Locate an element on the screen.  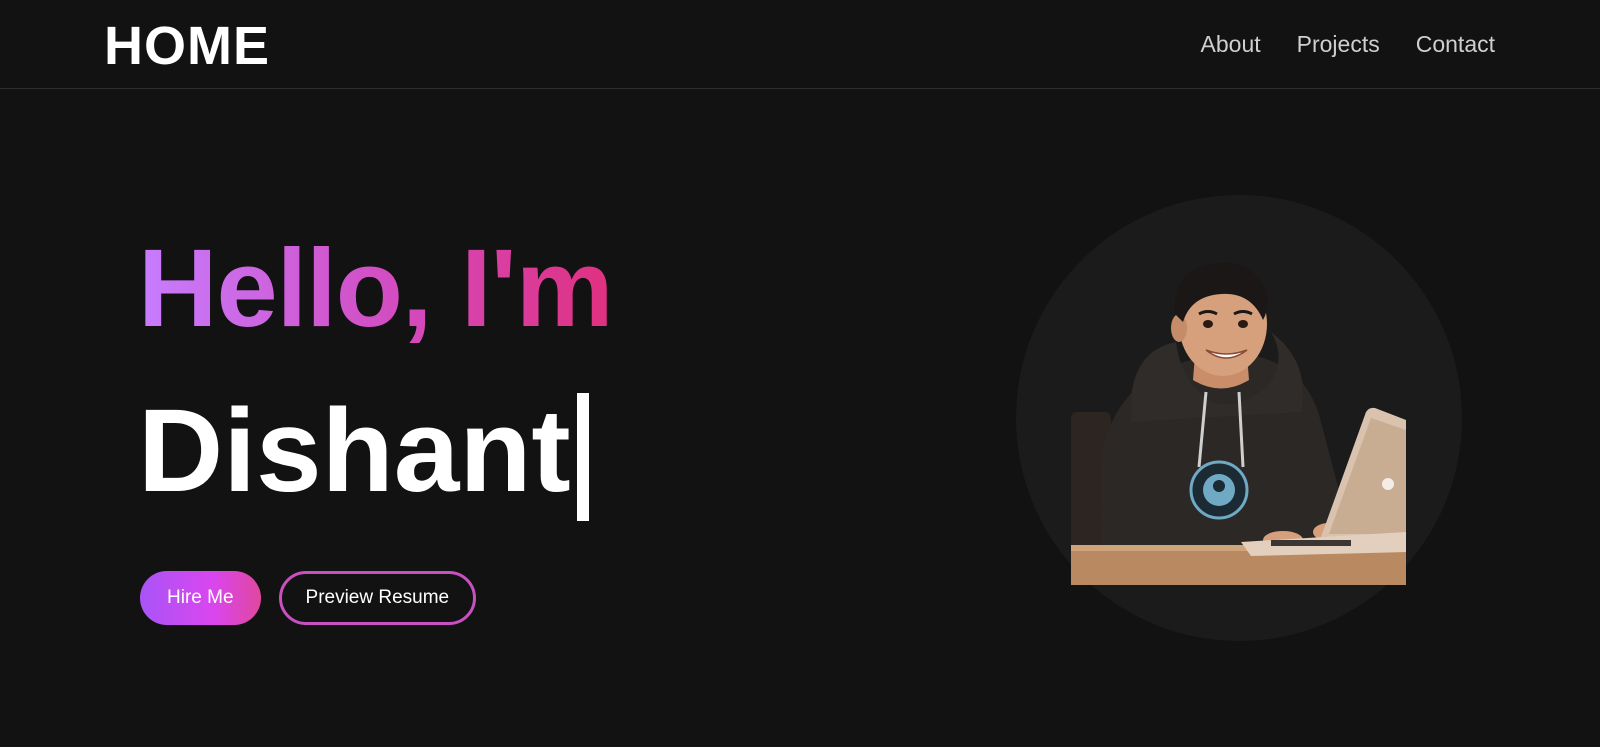
preview-resume-button: Preview Resume is located at coordinates (377, 598).